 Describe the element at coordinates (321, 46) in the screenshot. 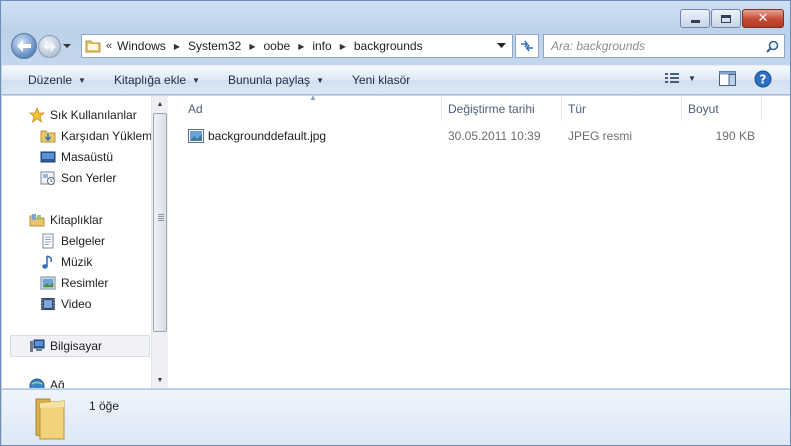

I see `breadcrumb-info: info` at that location.